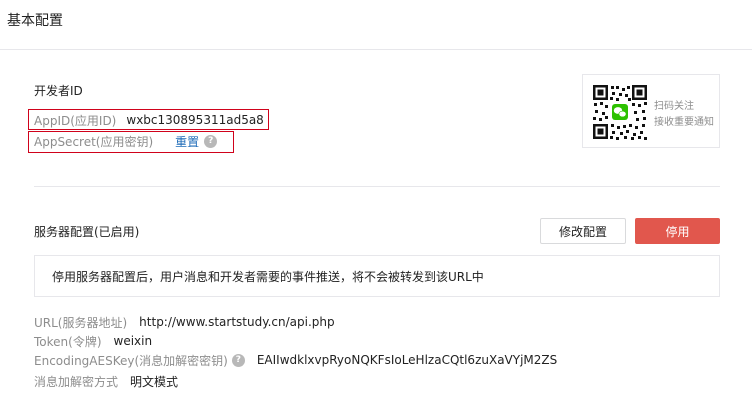 Image resolution: width=752 pixels, height=407 pixels. What do you see at coordinates (35, 21) in the screenshot?
I see `page-title: 基本配置` at bounding box center [35, 21].